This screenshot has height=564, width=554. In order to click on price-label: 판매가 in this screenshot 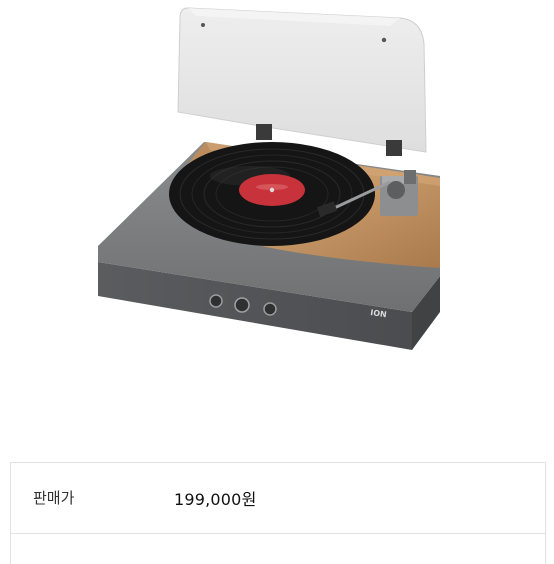, I will do `click(54, 498)`.